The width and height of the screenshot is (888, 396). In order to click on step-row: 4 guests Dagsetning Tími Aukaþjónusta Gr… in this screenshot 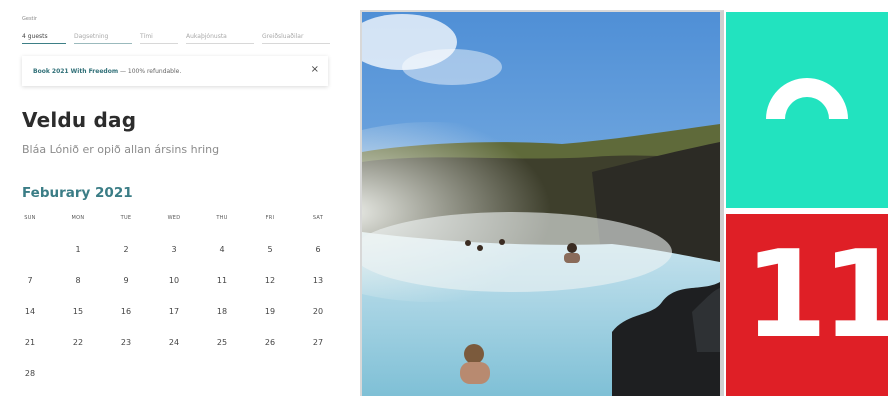, I will do `click(182, 37)`.